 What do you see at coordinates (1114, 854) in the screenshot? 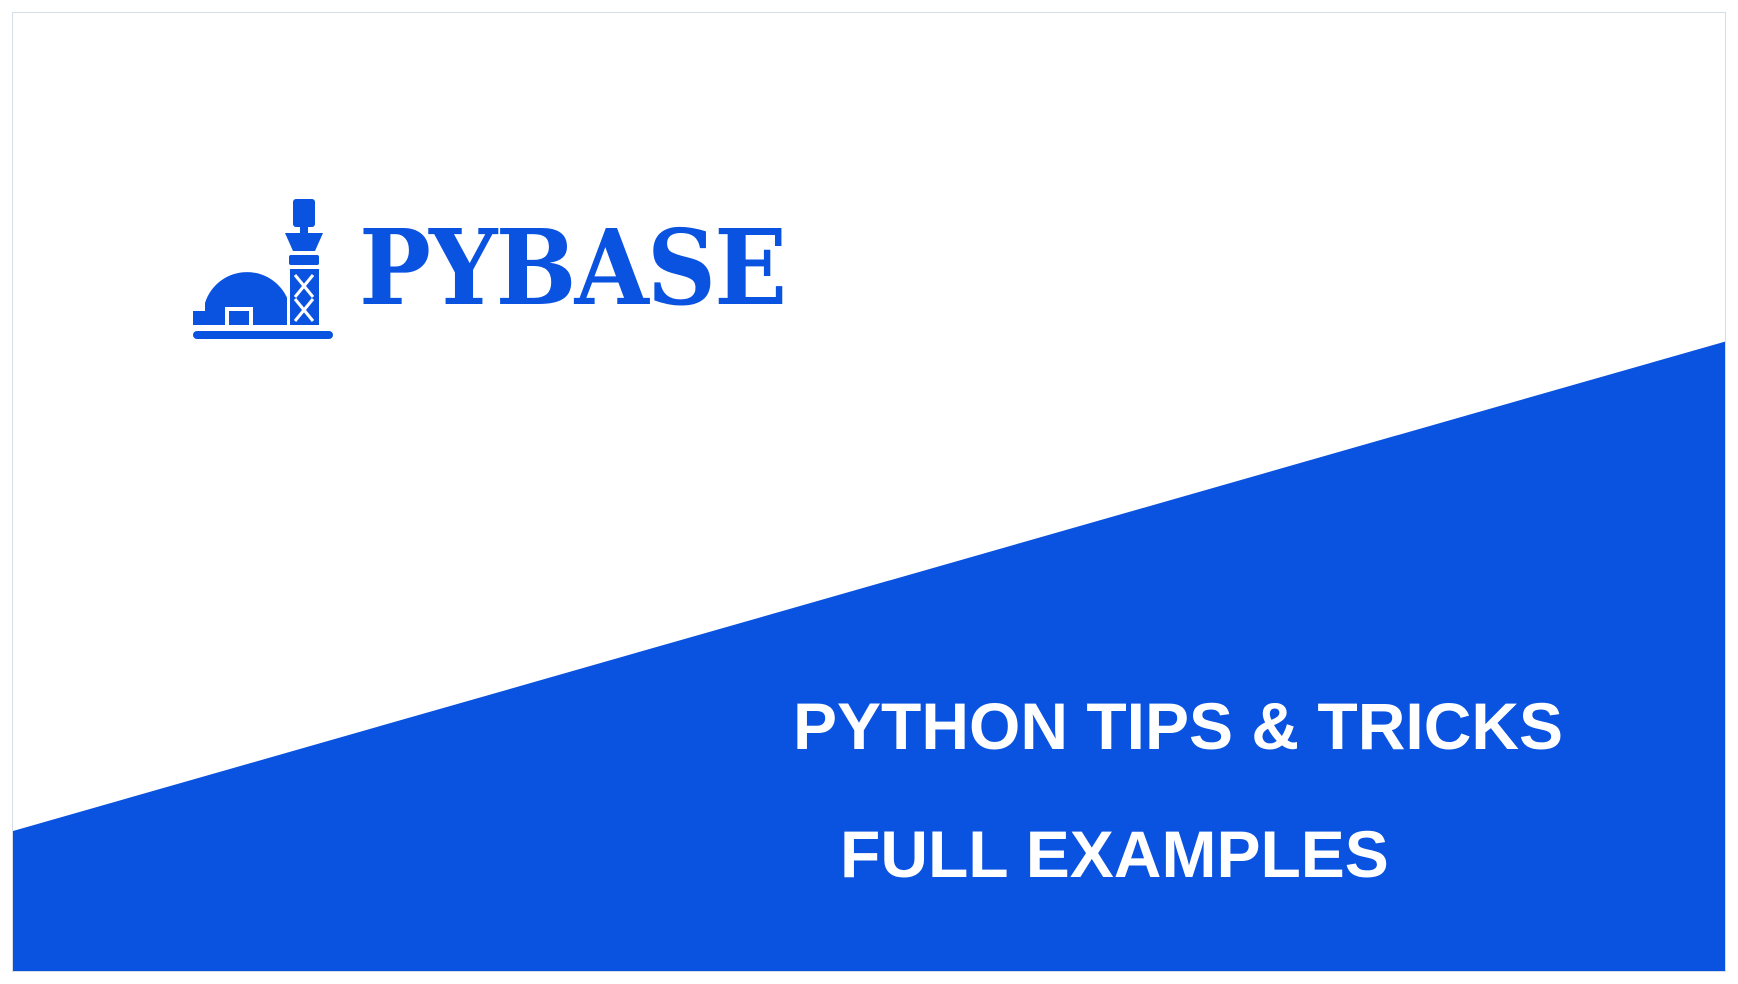
I see `banner-subheadline: FULL EXAMPLES` at bounding box center [1114, 854].